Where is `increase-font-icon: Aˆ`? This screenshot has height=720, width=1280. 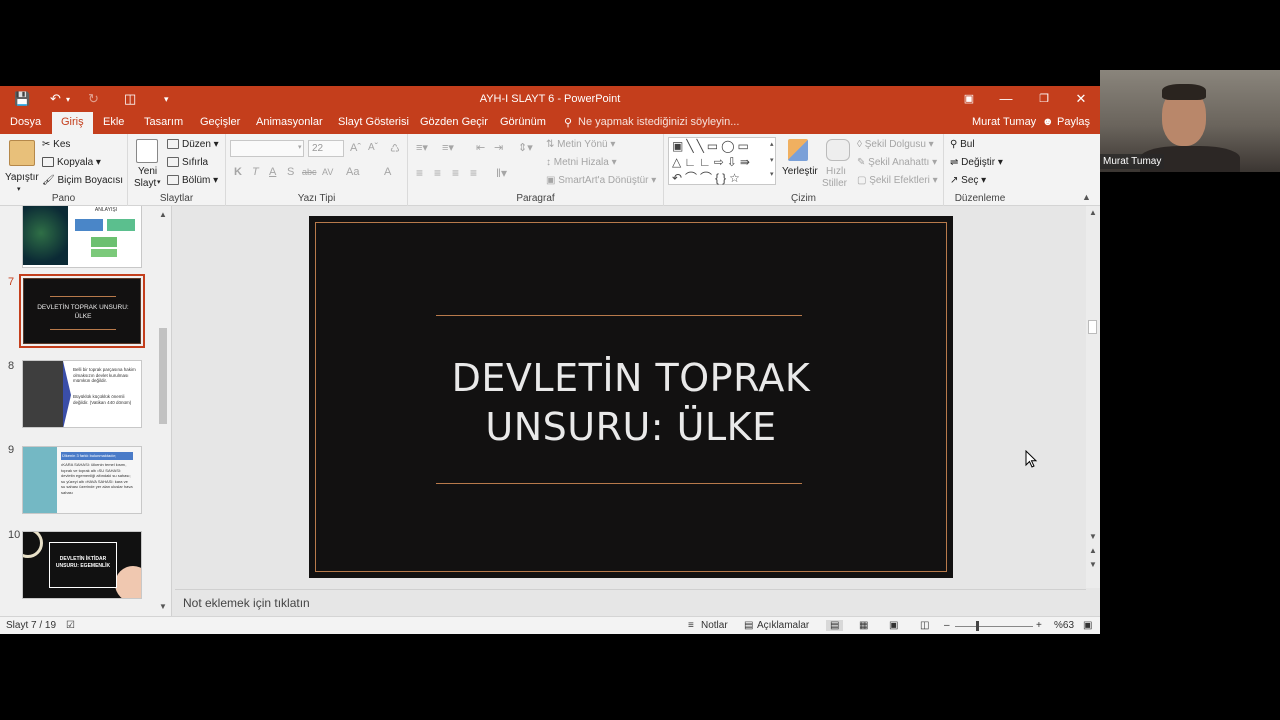 increase-font-icon: Aˆ is located at coordinates (355, 148).